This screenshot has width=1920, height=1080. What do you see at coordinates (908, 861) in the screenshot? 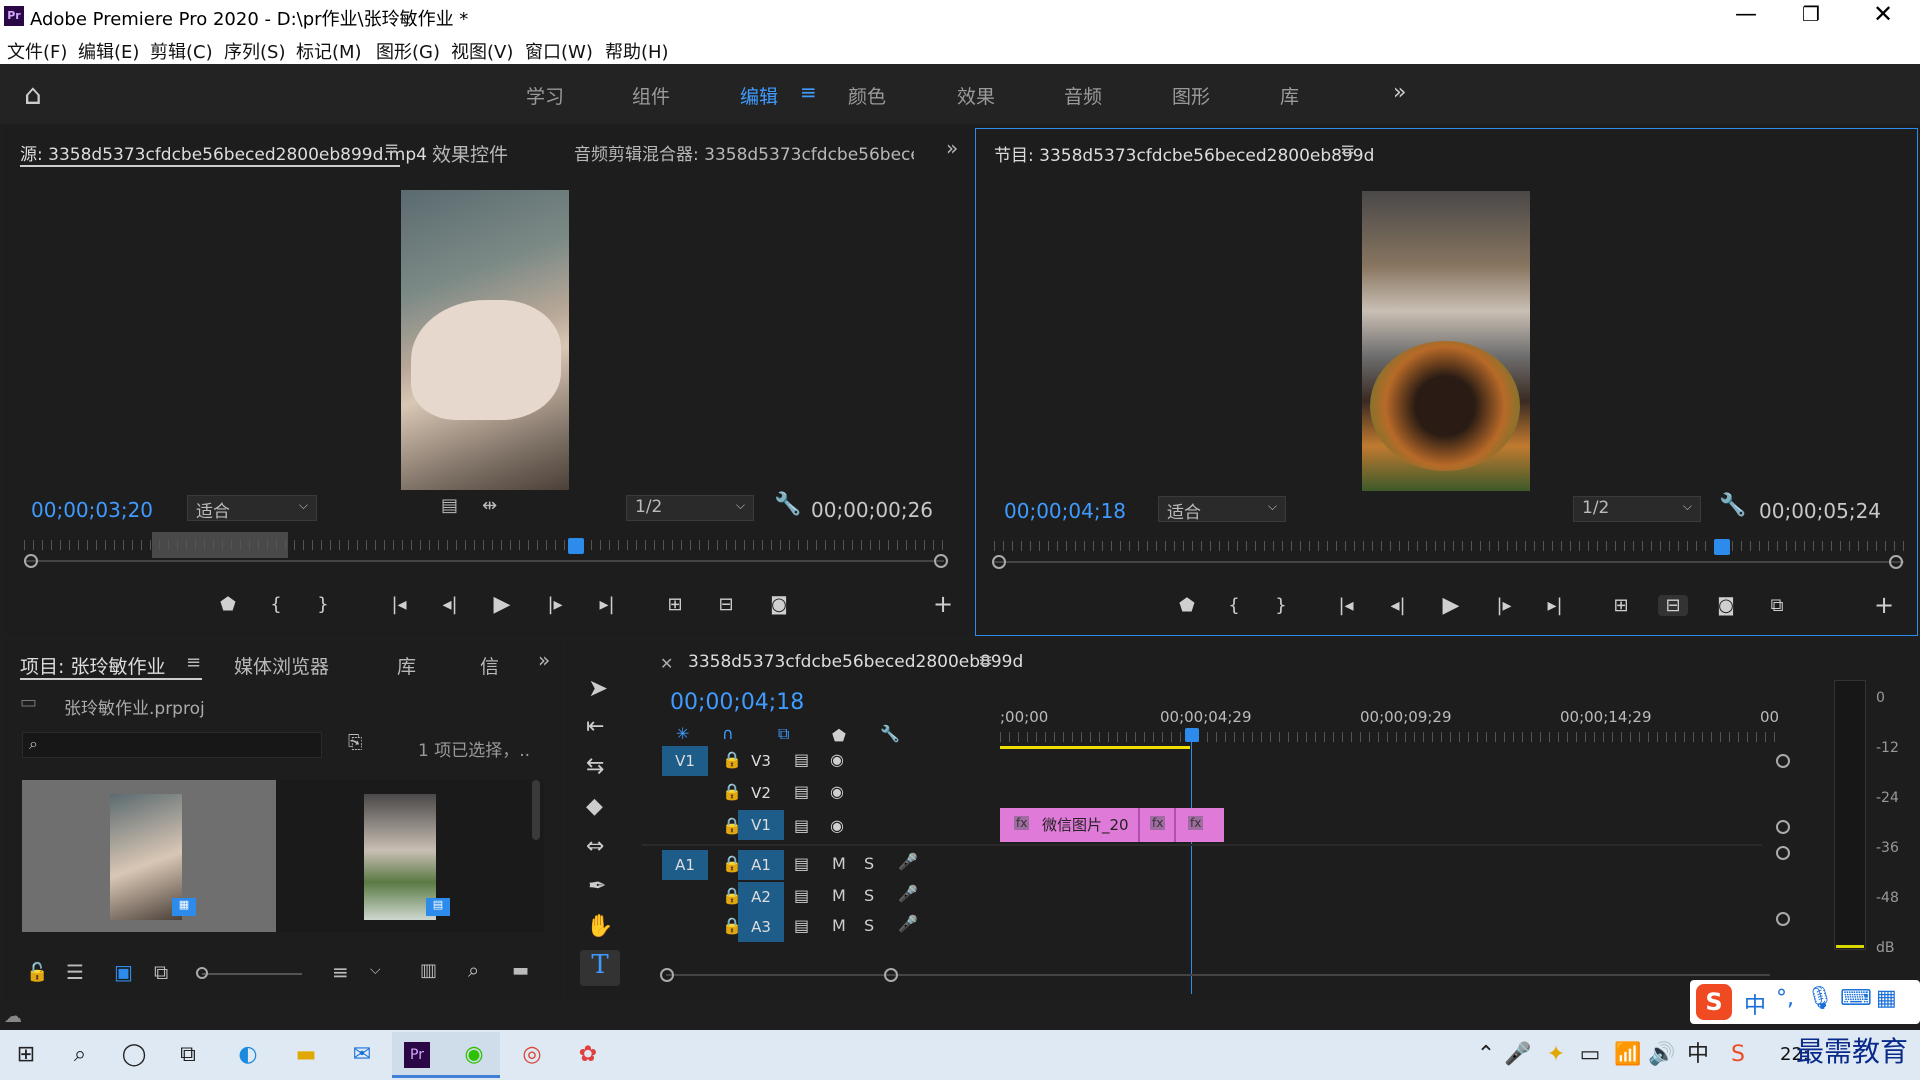
I see `microphone-icon: 🎤` at bounding box center [908, 861].